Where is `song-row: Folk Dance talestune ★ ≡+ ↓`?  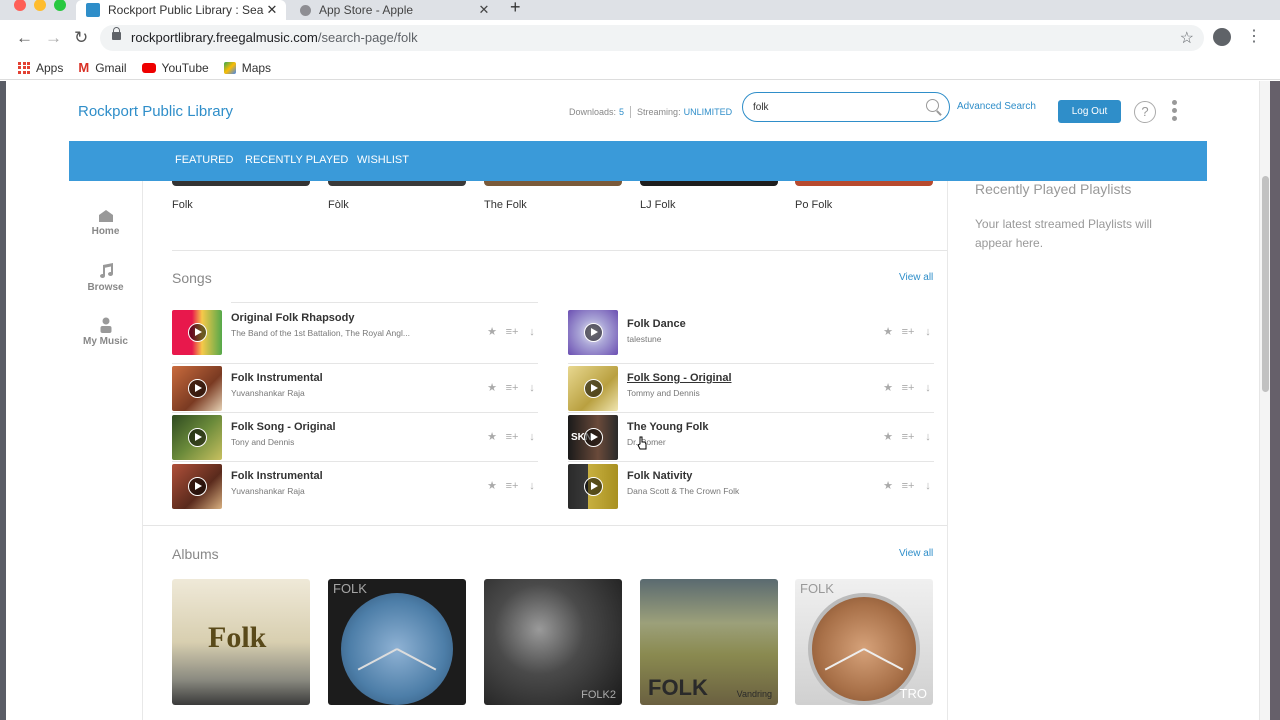
song-row: Folk Dance talestune ★ ≡+ ↓ is located at coordinates (751, 332).